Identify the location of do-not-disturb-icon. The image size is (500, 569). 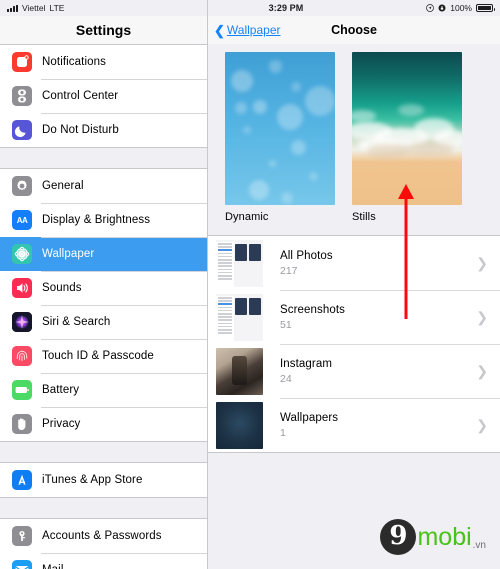
(22, 130).